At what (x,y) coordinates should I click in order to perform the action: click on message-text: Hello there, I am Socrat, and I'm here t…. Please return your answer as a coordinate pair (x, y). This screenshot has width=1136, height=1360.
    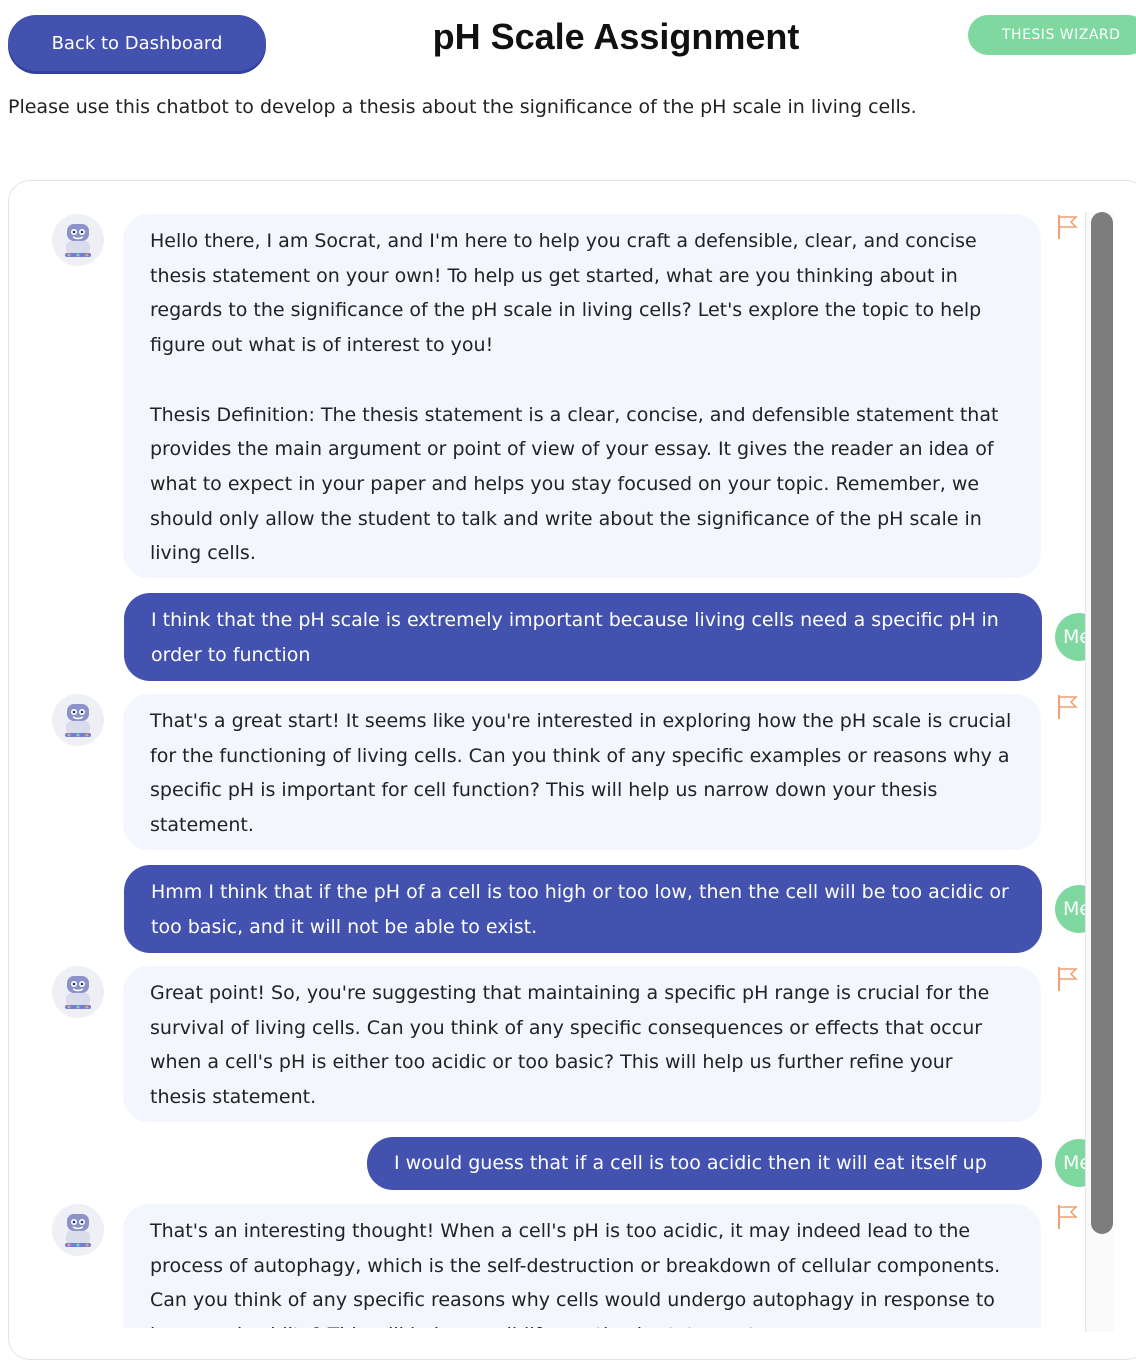
    Looking at the image, I should click on (566, 293).